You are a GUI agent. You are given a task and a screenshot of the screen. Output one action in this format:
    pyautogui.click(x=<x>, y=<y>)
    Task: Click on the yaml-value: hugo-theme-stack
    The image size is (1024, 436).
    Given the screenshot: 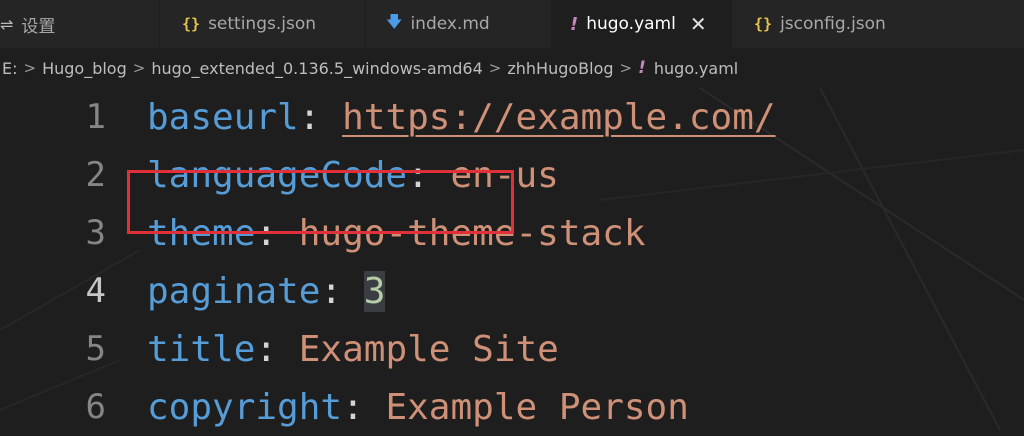 What is the action you would take?
    pyautogui.click(x=472, y=233)
    